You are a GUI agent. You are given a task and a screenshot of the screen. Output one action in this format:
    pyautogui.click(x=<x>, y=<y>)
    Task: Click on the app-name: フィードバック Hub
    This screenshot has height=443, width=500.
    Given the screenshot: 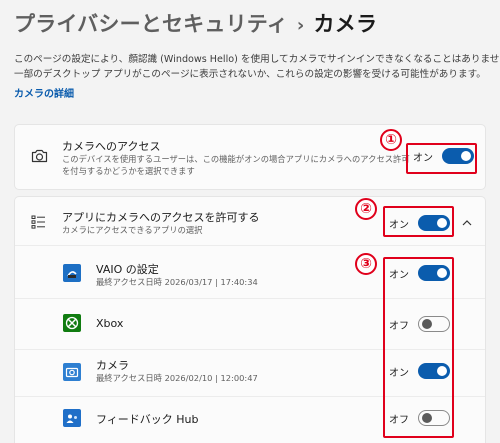 What is the action you would take?
    pyautogui.click(x=147, y=419)
    